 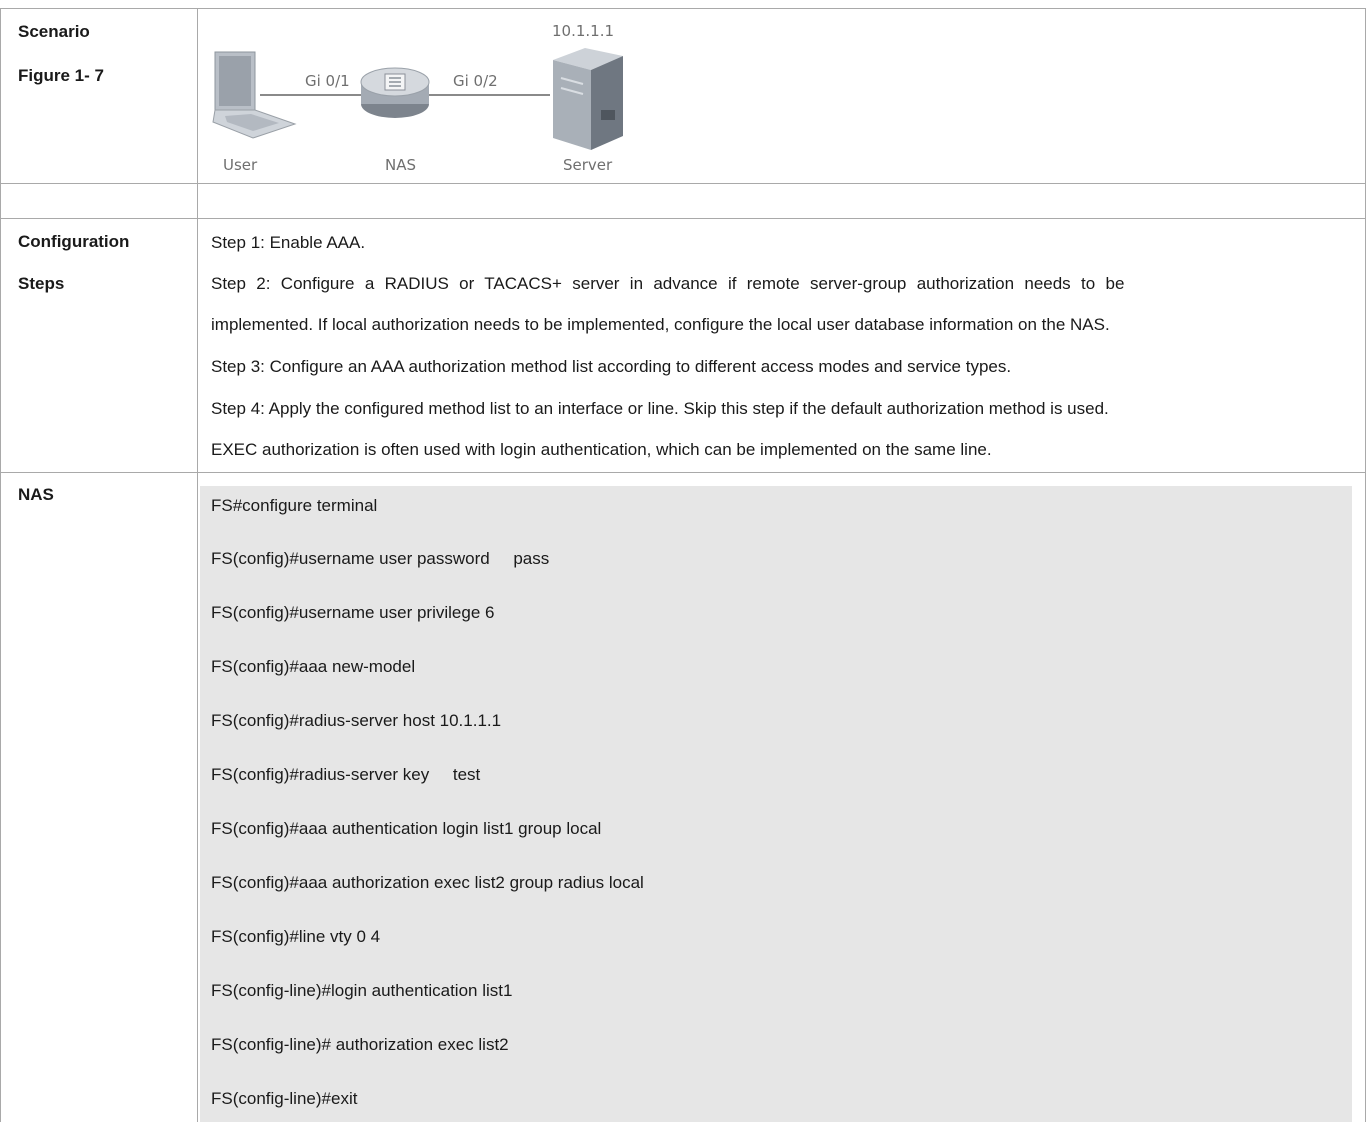 What do you see at coordinates (313, 666) in the screenshot?
I see `code-line: FS(config)#aaa new-model` at bounding box center [313, 666].